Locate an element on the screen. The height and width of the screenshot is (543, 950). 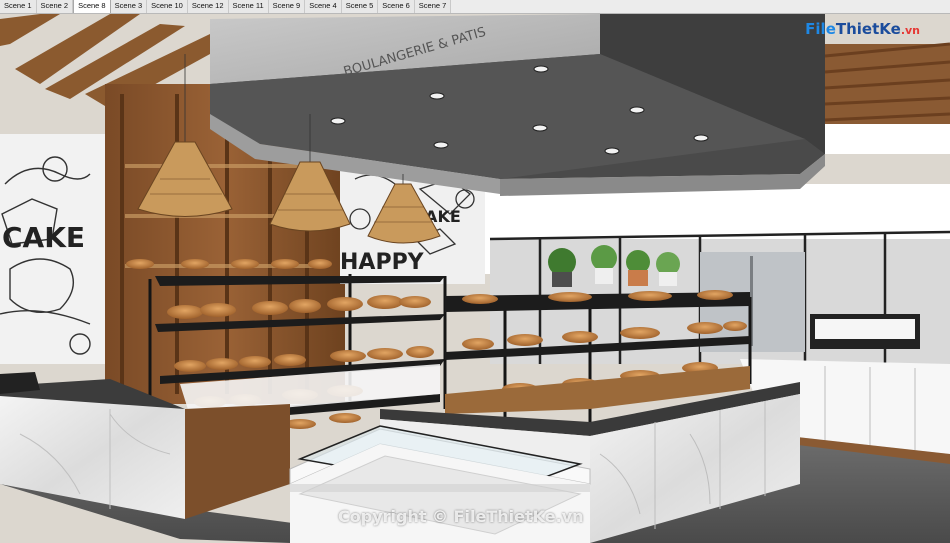
copyright-watermark: Copyright © FileThietKe.vn is located at coordinates (461, 516).